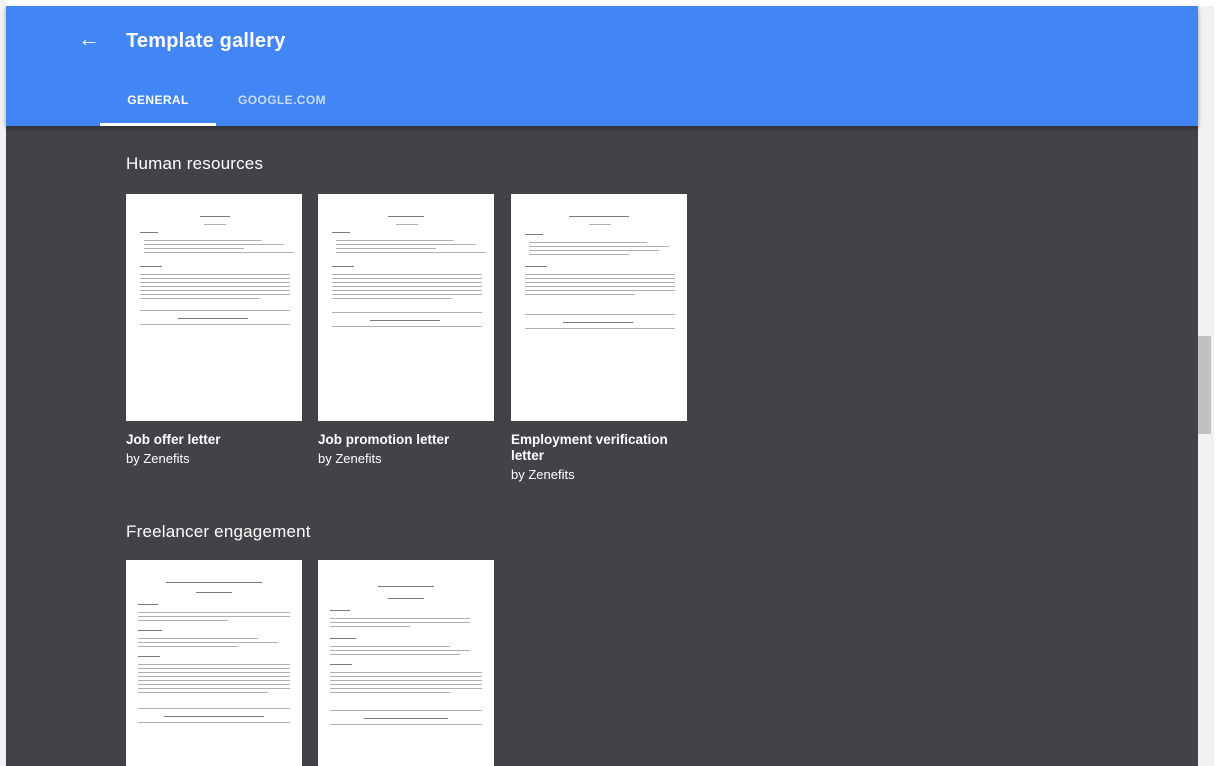  What do you see at coordinates (1218, 383) in the screenshot?
I see `window-frame-right` at bounding box center [1218, 383].